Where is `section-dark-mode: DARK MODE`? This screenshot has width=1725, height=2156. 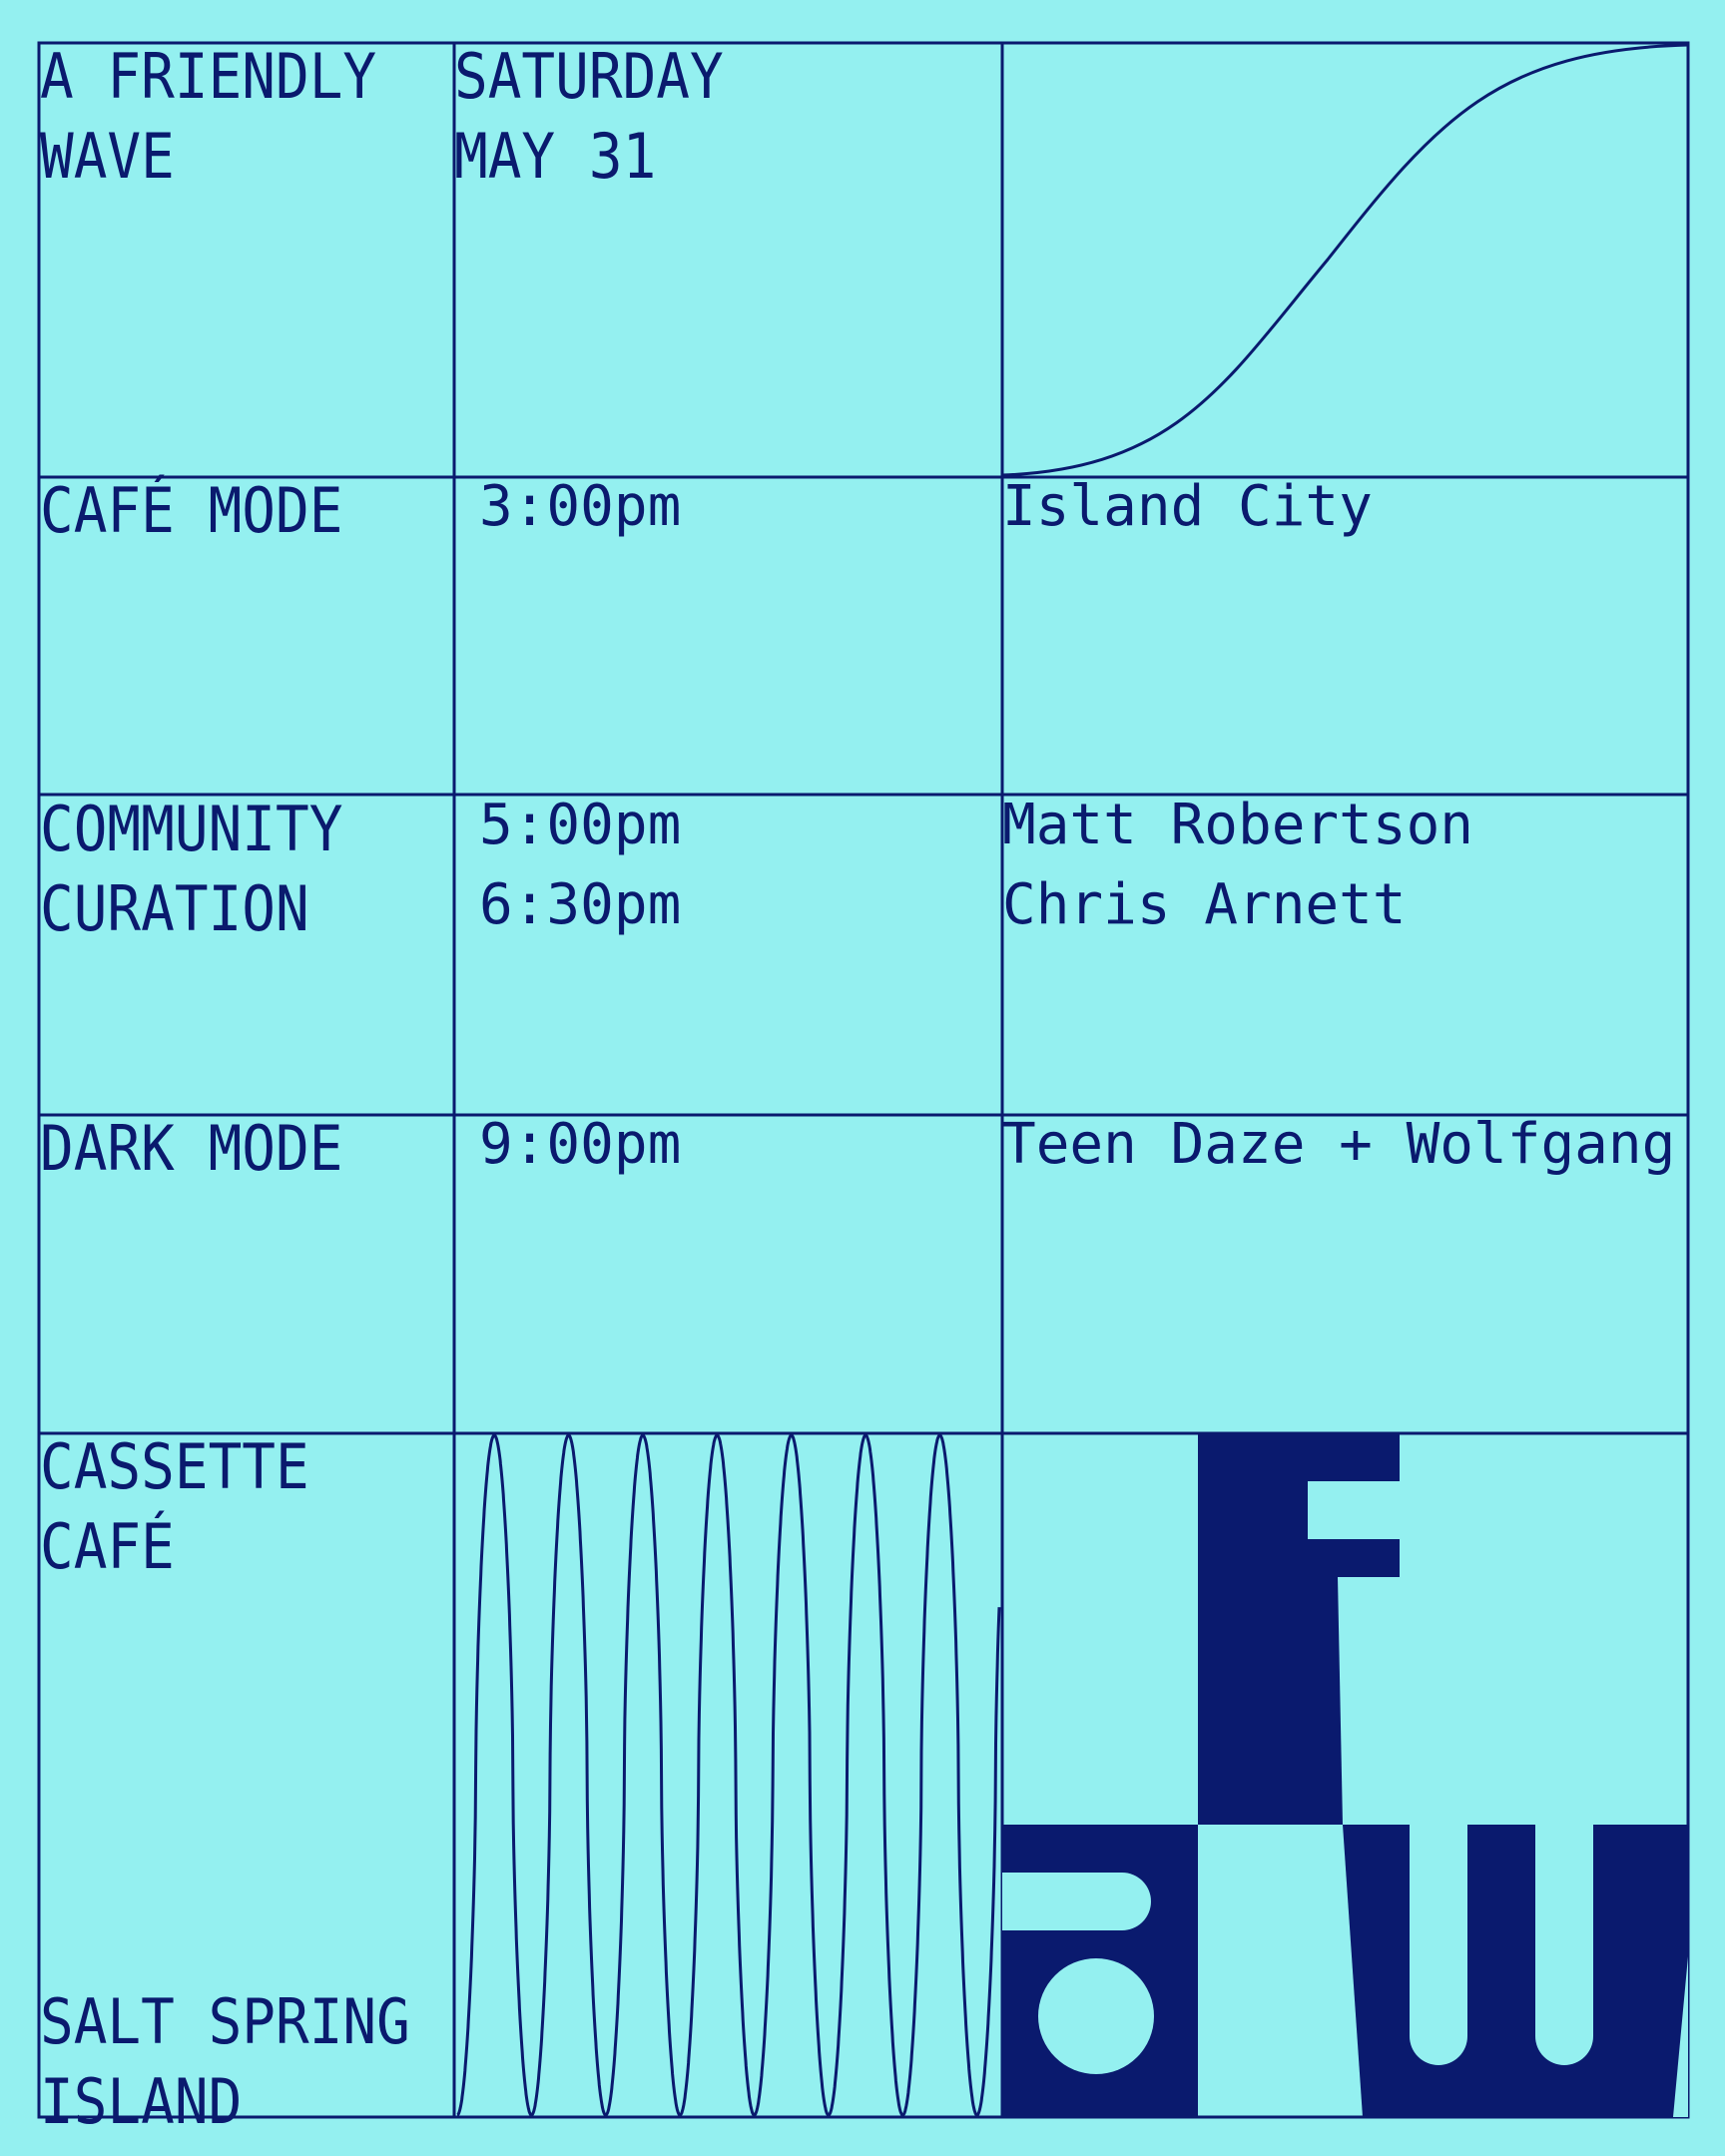 section-dark-mode: DARK MODE is located at coordinates (191, 1149).